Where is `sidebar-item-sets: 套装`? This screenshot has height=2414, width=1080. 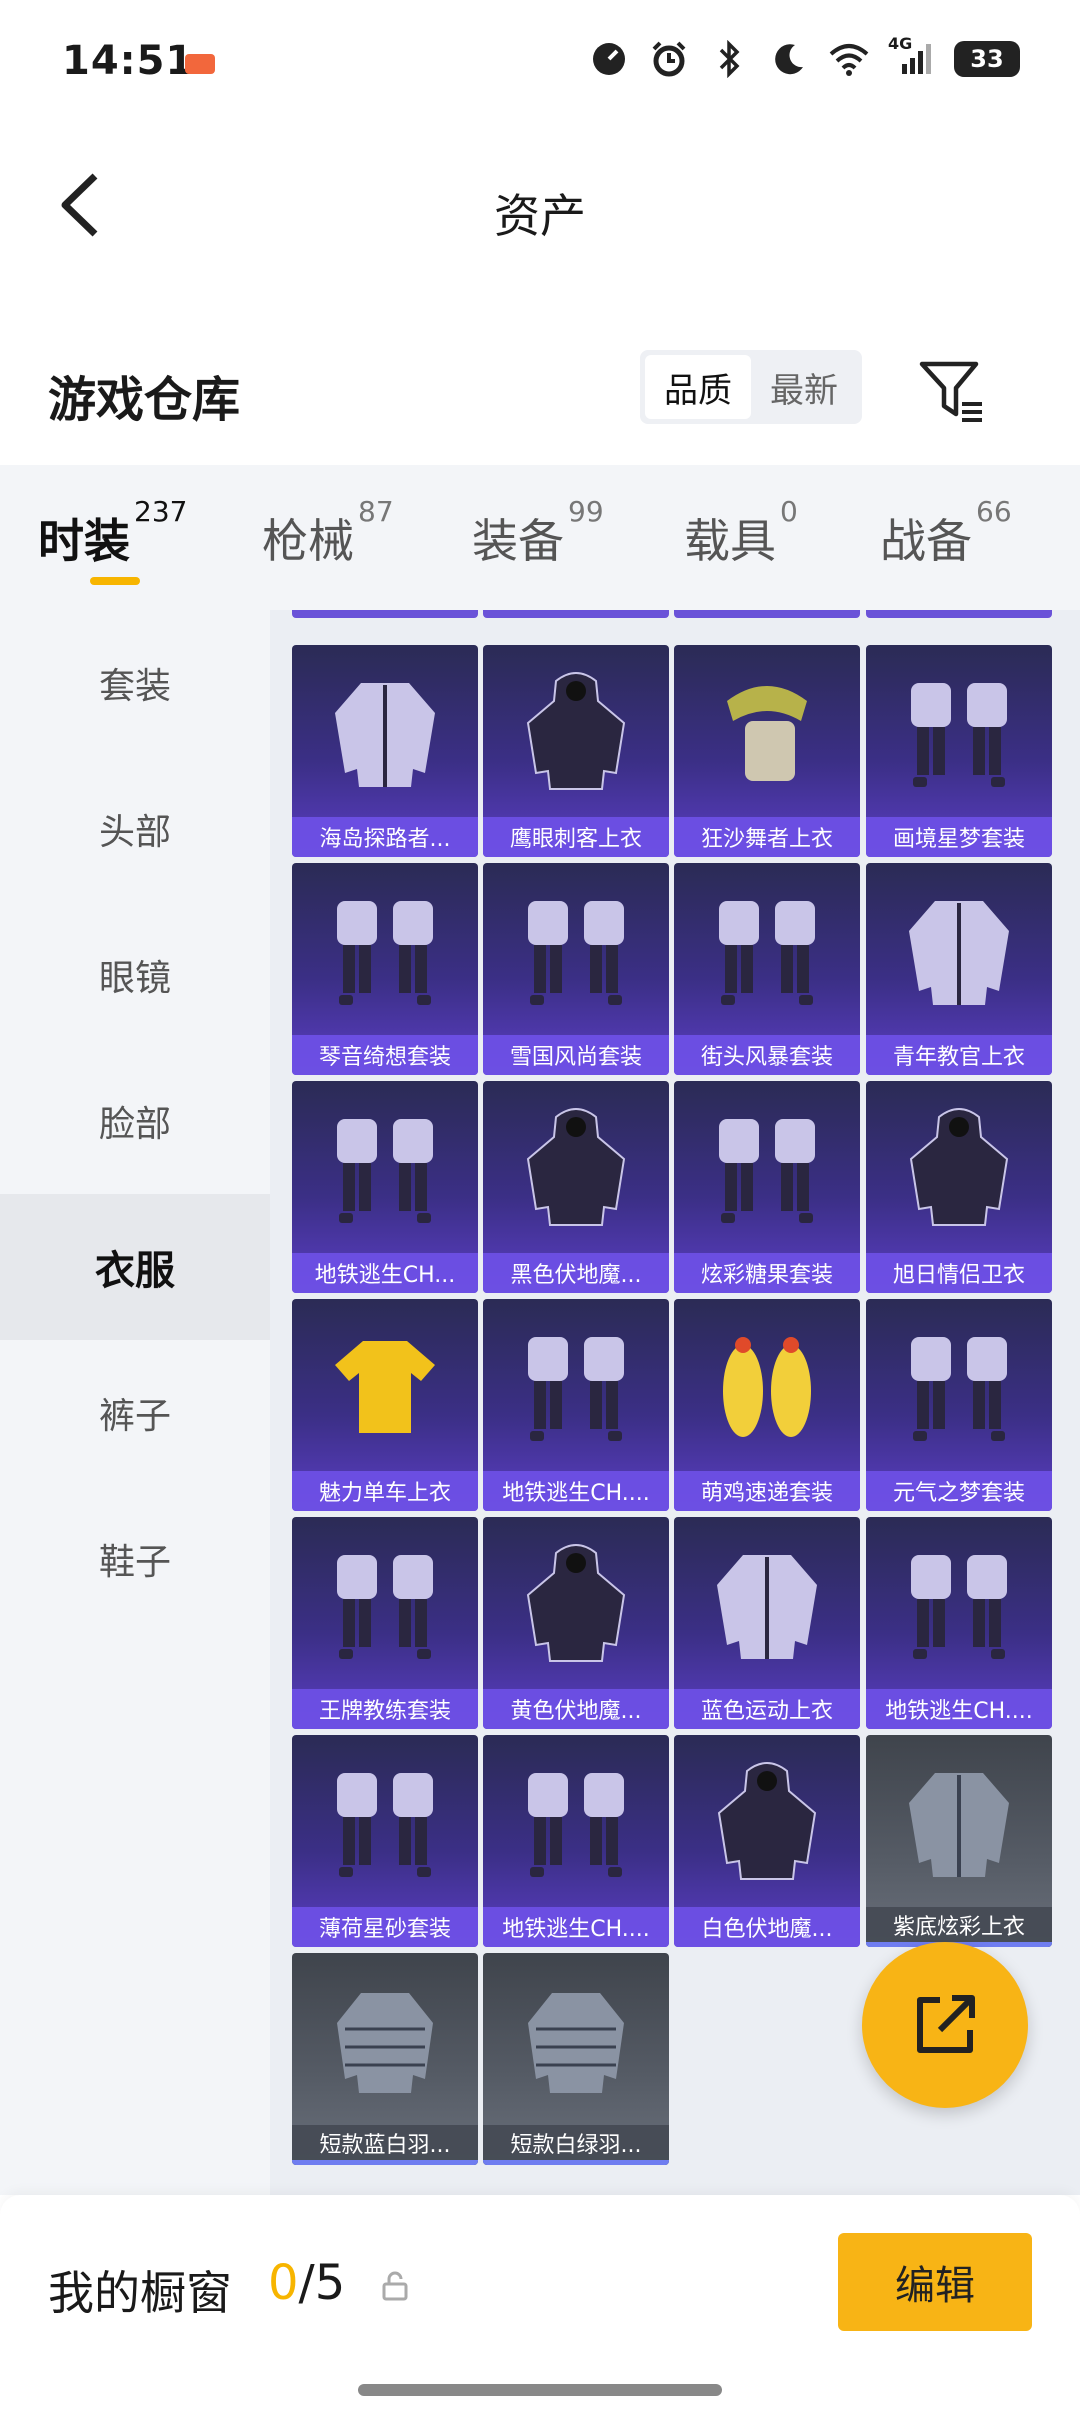
sidebar-item-sets: 套装 is located at coordinates (135, 683).